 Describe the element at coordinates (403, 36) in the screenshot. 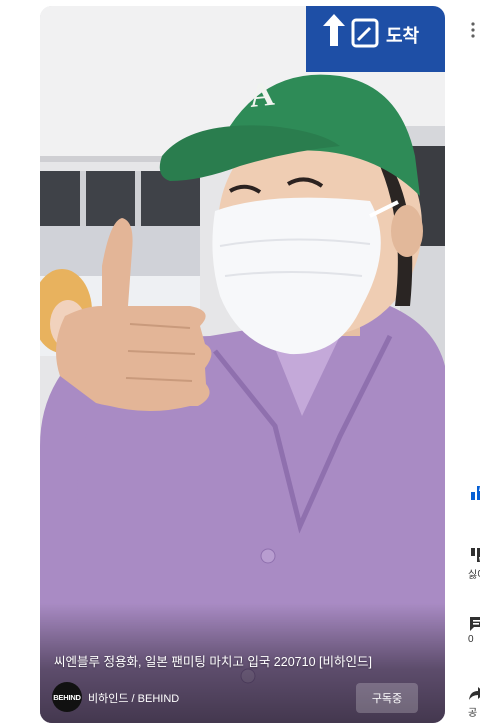

I see `sign-text: 도착` at that location.